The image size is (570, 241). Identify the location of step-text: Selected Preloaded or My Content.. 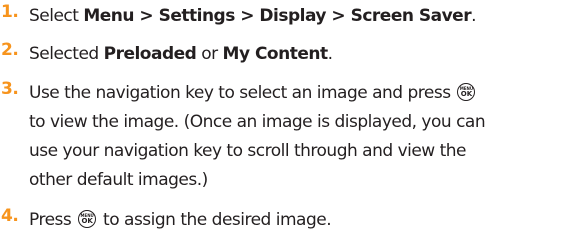
(299, 54).